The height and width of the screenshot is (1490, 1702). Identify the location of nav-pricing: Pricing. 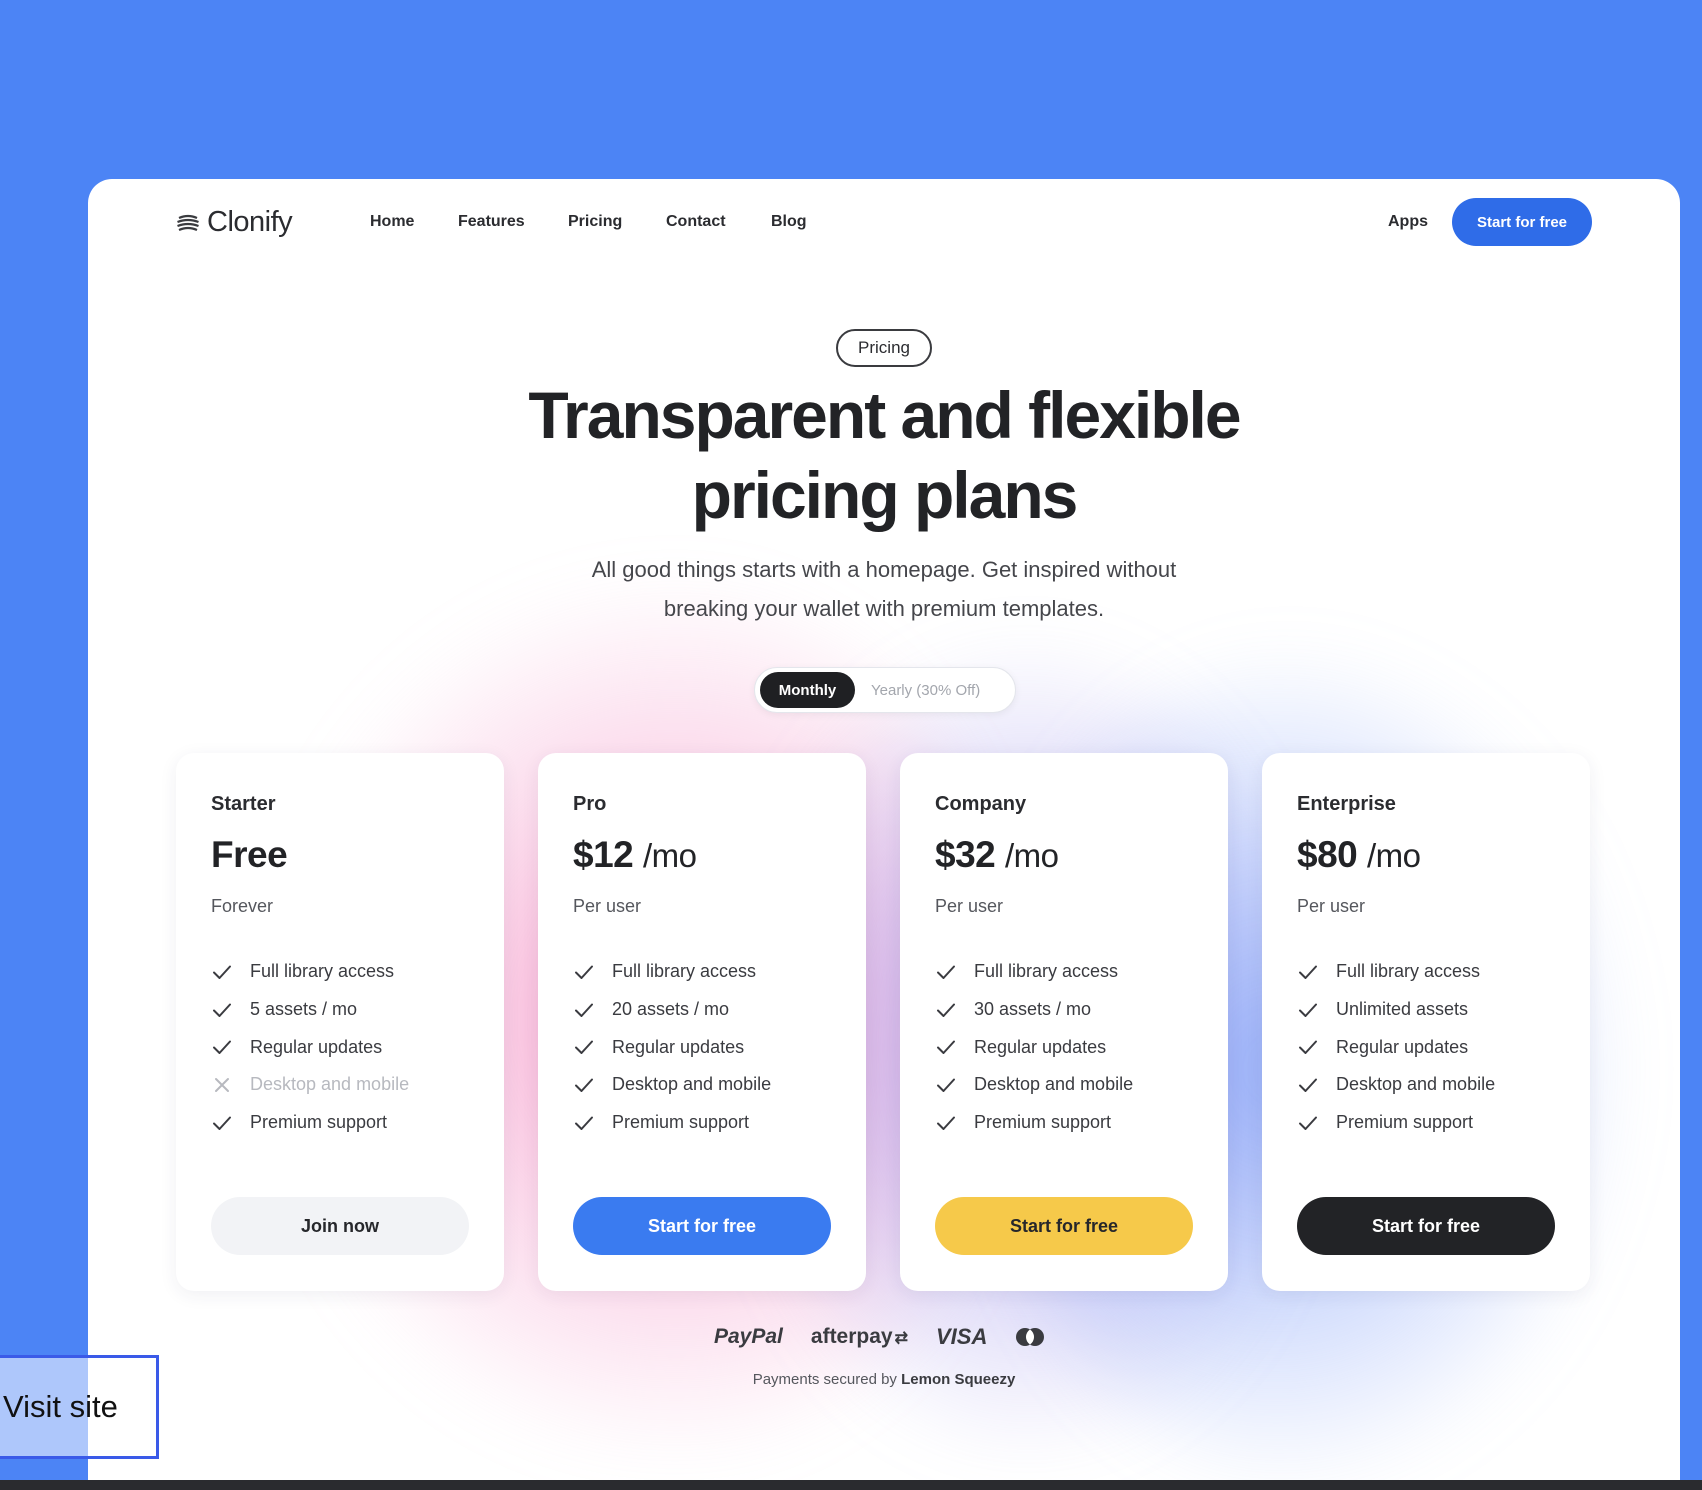
(595, 222).